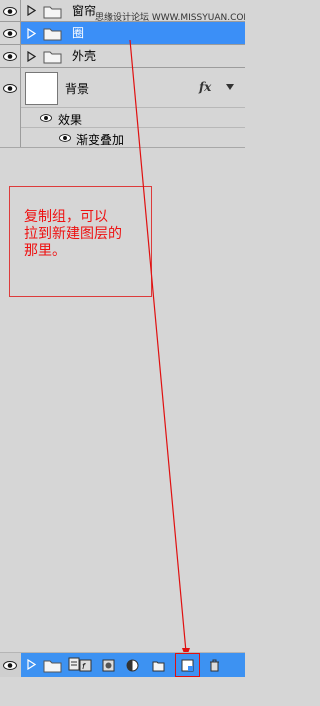 This screenshot has width=320, height=706. Describe the element at coordinates (214, 665) in the screenshot. I see `trash-icon` at that location.